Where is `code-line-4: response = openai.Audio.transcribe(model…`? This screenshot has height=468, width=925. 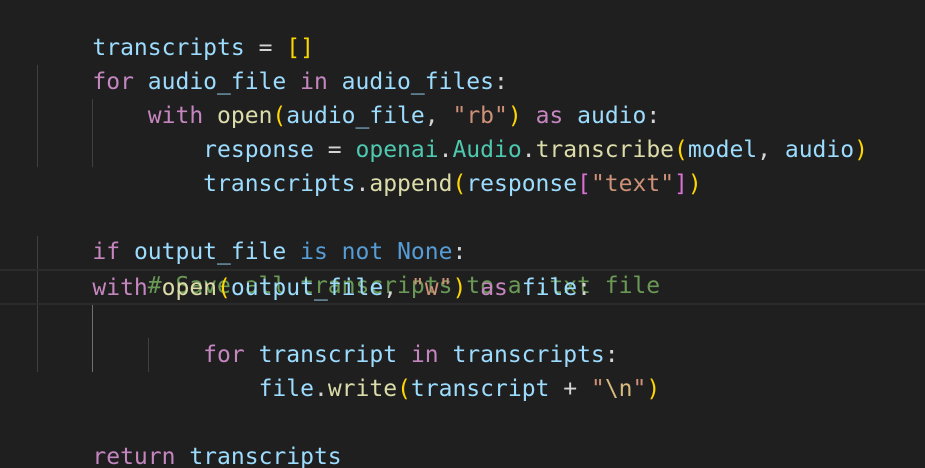 code-line-4: response = openai.Audio.transcribe(model… is located at coordinates (452, 131).